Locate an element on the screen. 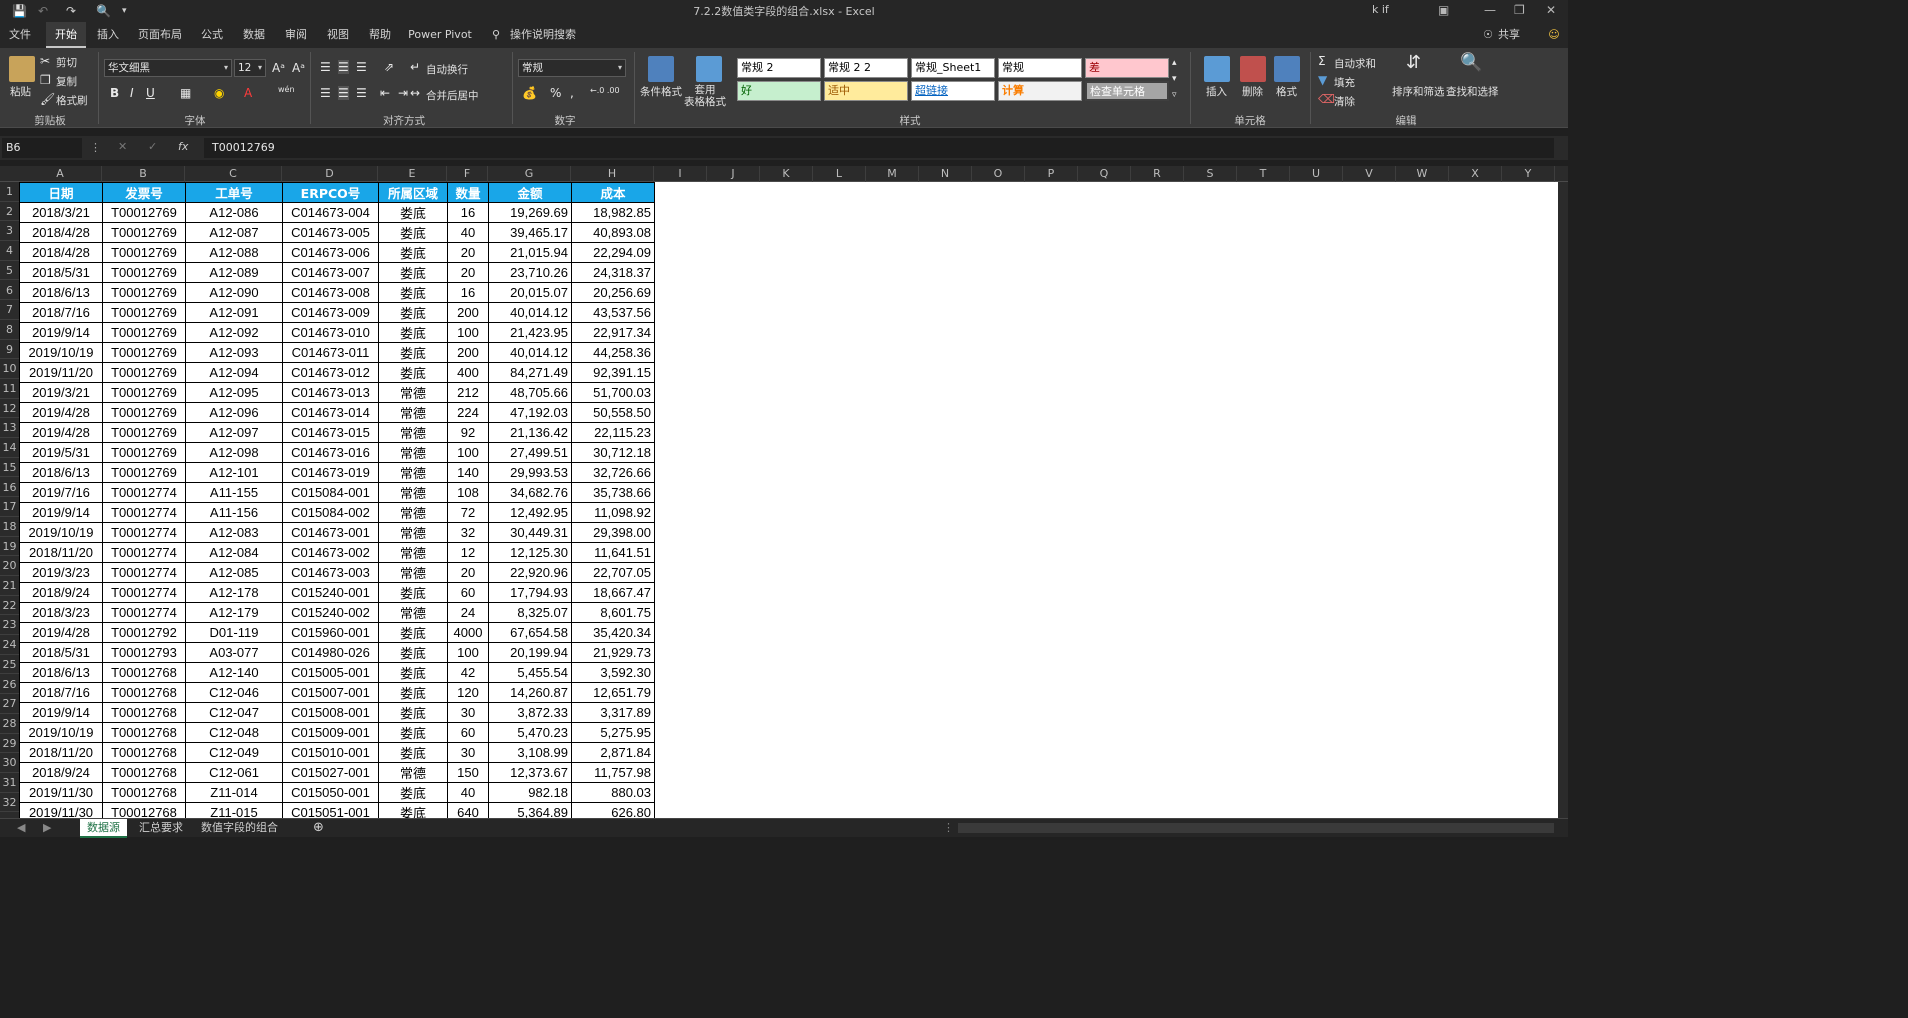 The image size is (1908, 1018). table-cell: 21,423.95 is located at coordinates (530, 332).